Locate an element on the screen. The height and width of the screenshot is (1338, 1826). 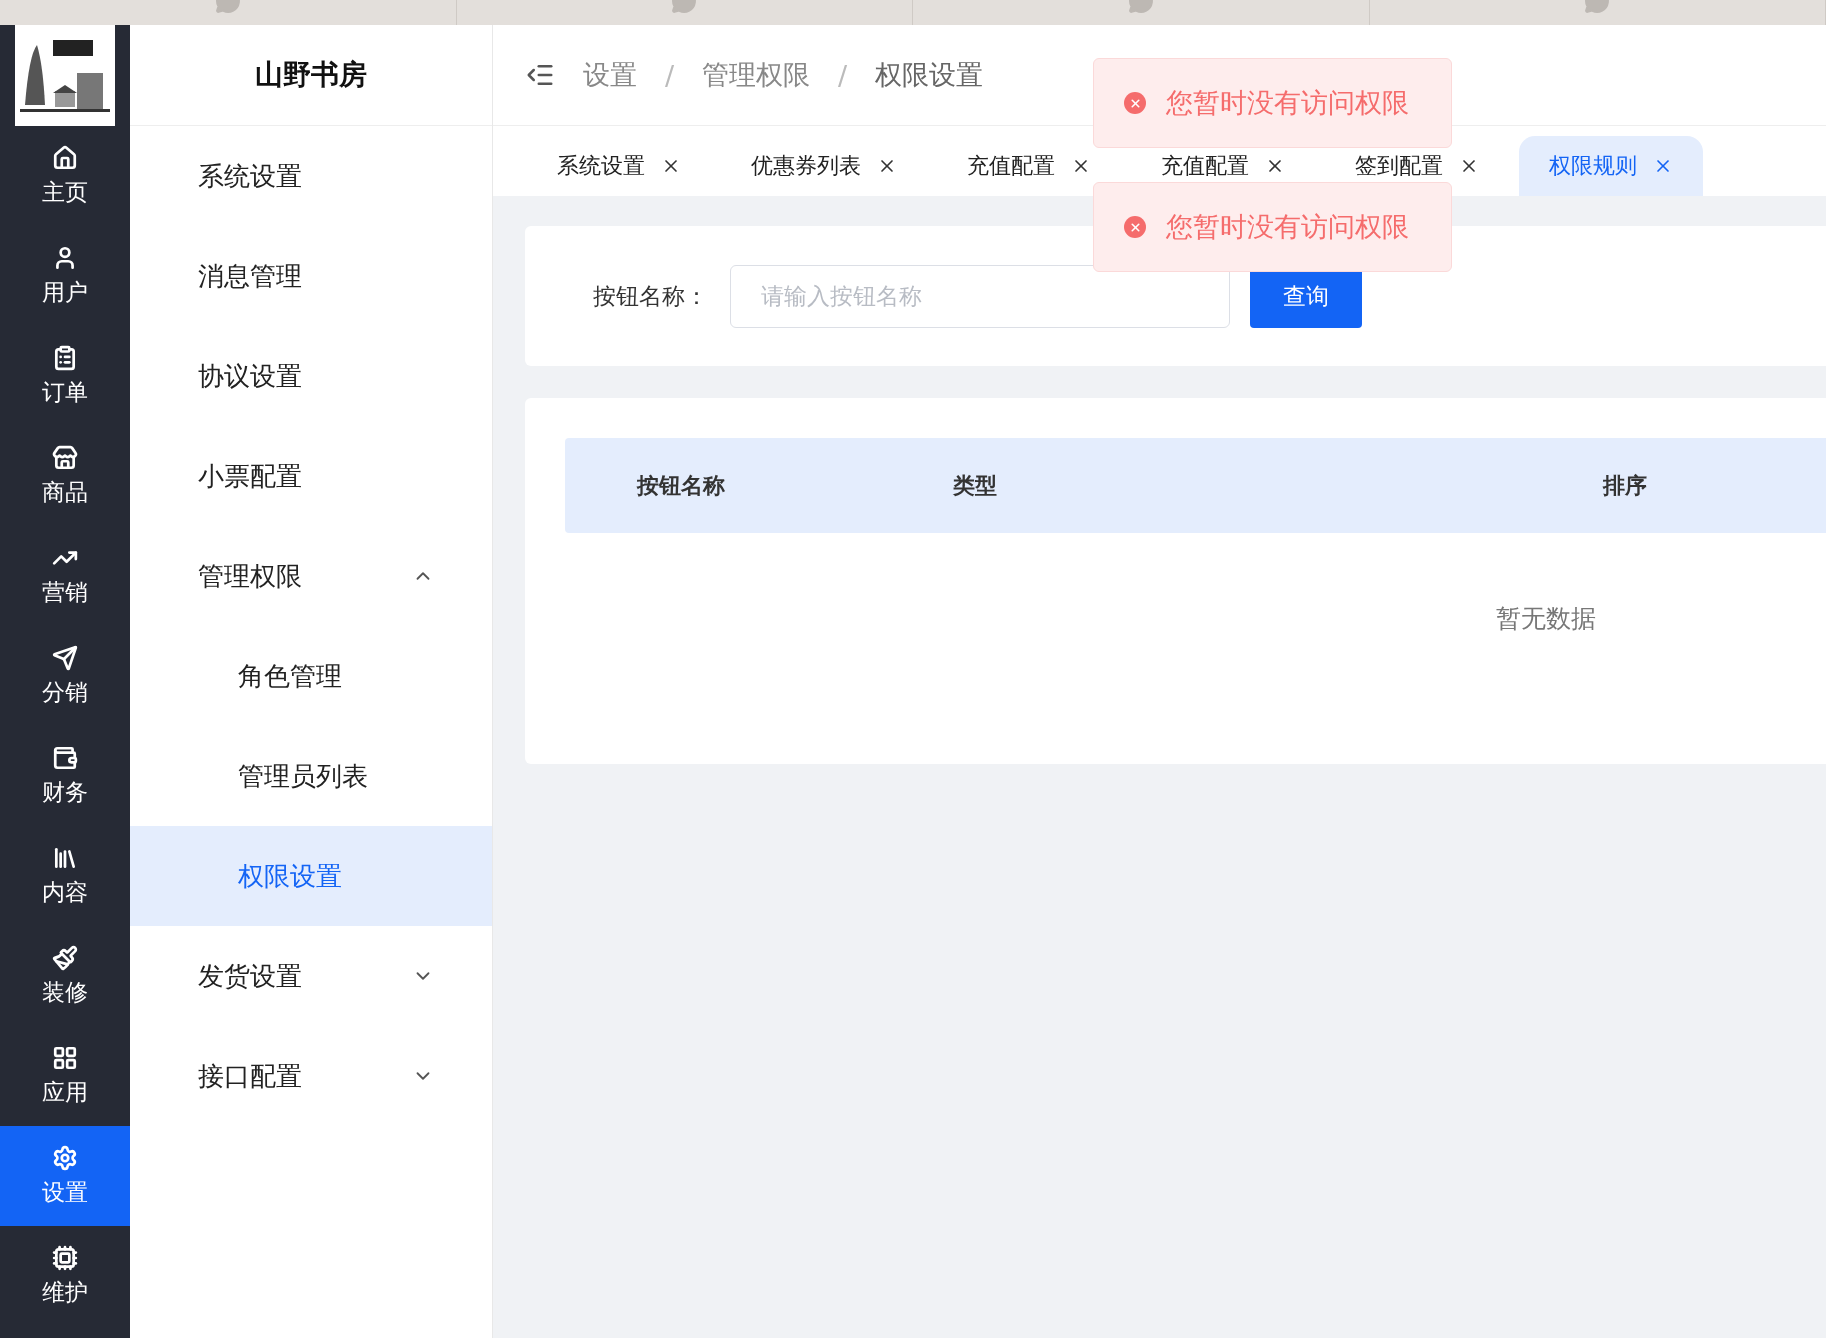
menu-item: 系统设置 is located at coordinates (311, 176).